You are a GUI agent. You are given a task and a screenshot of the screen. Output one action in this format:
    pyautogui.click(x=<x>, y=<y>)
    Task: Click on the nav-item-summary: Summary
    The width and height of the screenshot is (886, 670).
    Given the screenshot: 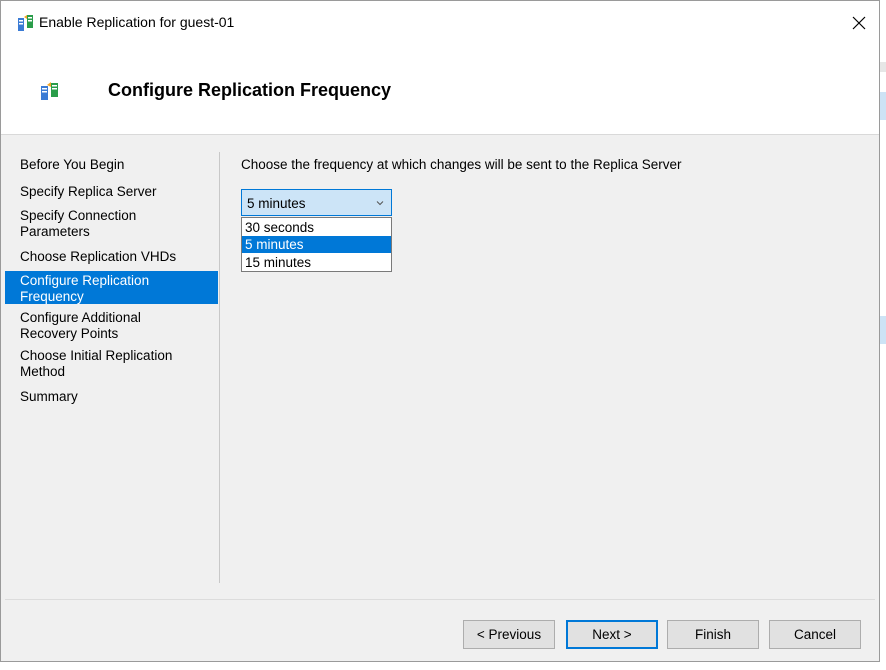 What is the action you would take?
    pyautogui.click(x=111, y=397)
    